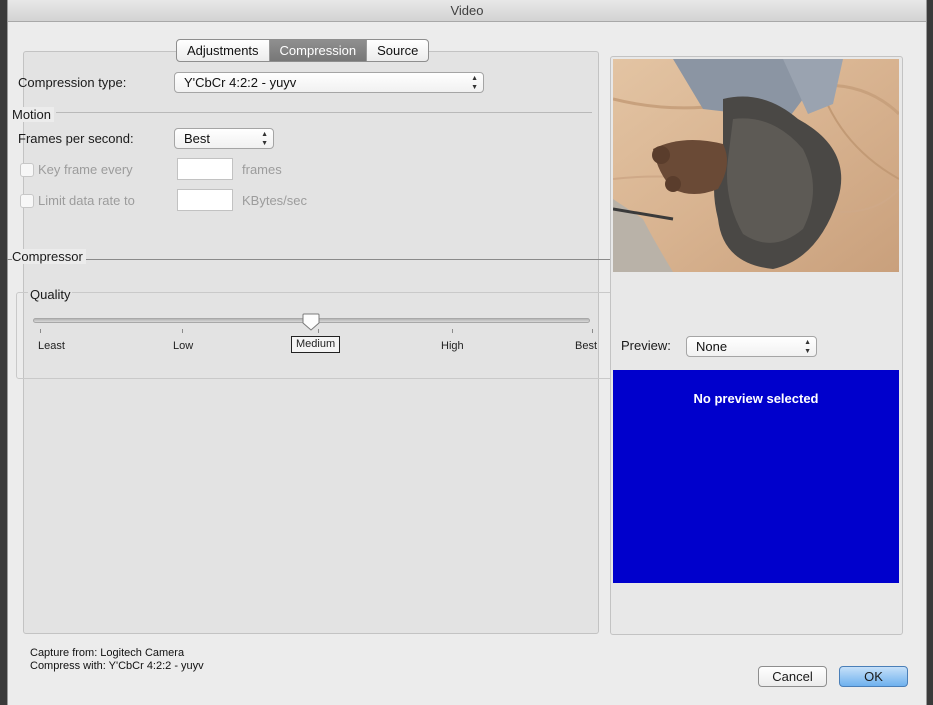 This screenshot has height=705, width=933. What do you see at coordinates (646, 345) in the screenshot?
I see `preview-label: Preview:` at bounding box center [646, 345].